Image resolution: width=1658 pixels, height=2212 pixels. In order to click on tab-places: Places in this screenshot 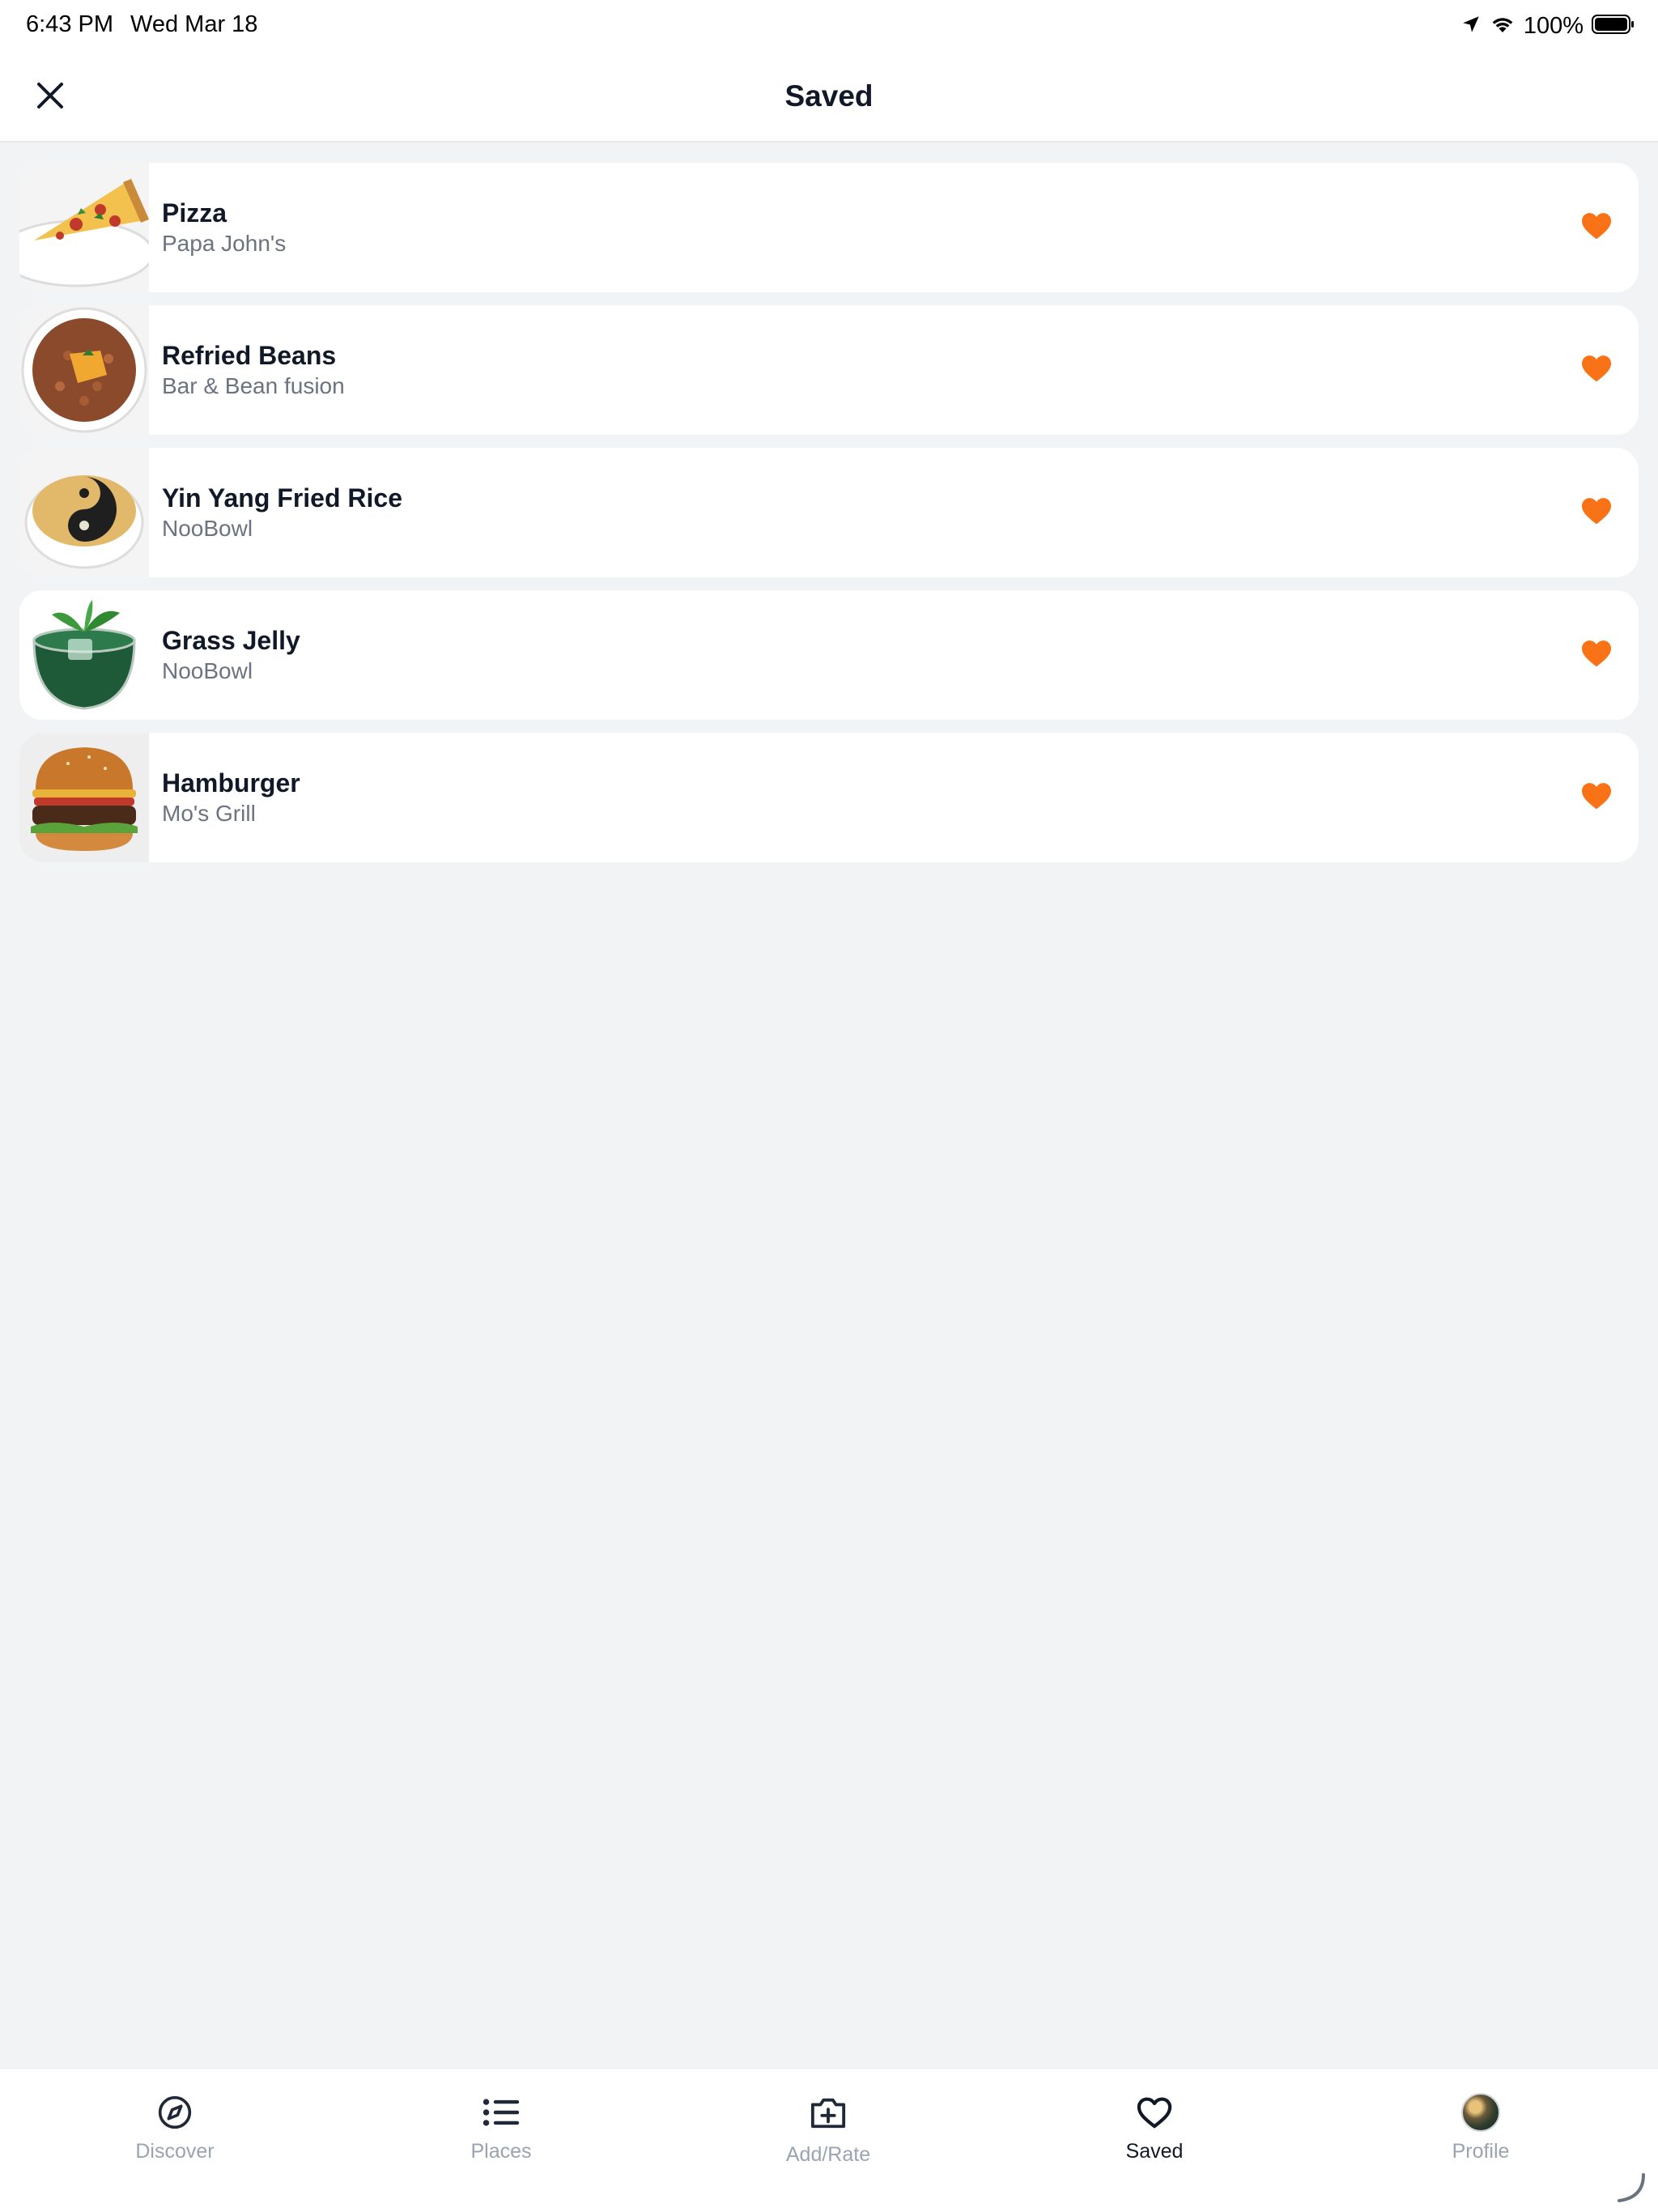, I will do `click(501, 2142)`.